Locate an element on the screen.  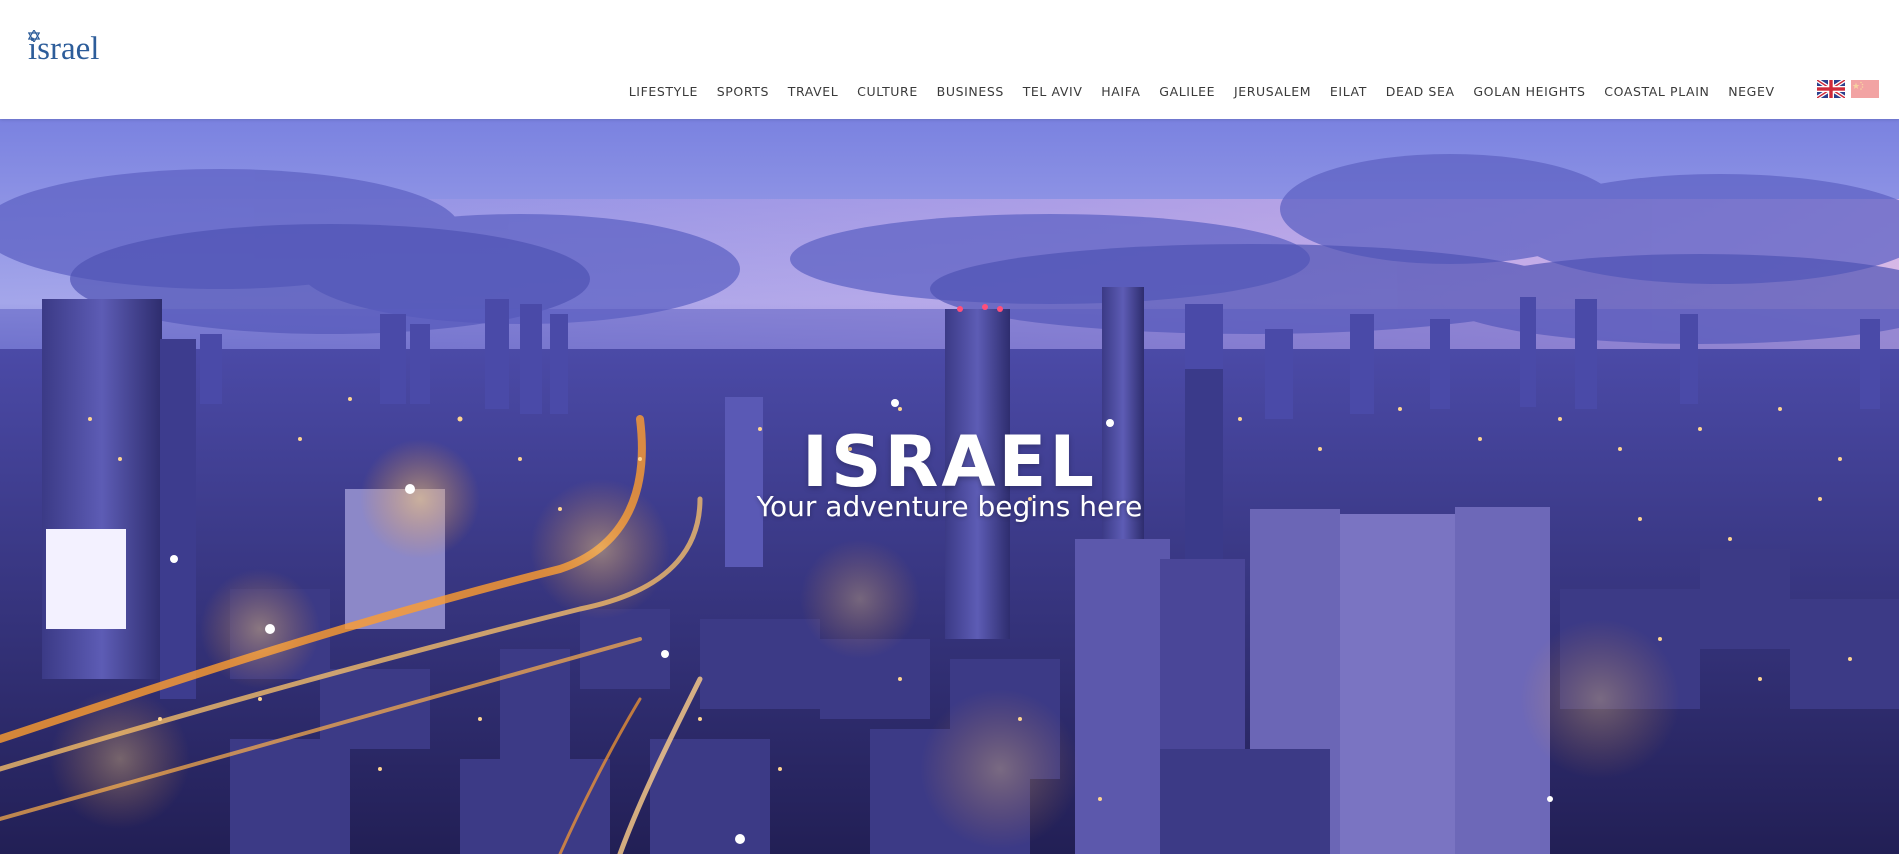
nav-eilat: EILAT is located at coordinates (1349, 91).